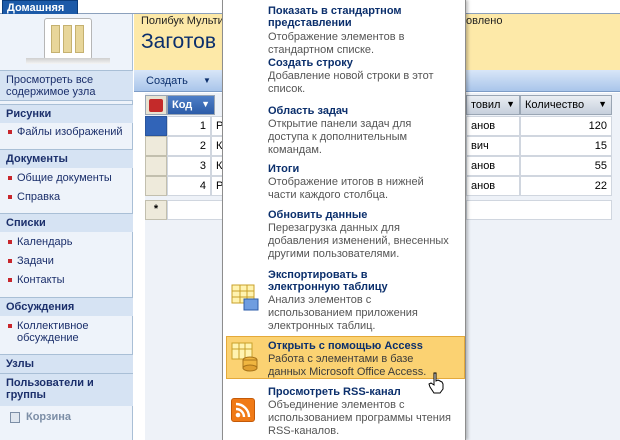 The width and height of the screenshot is (620, 440). What do you see at coordinates (335, 17) in the screenshot?
I see `menu-item-title: Показать в стандартном представлении` at bounding box center [335, 17].